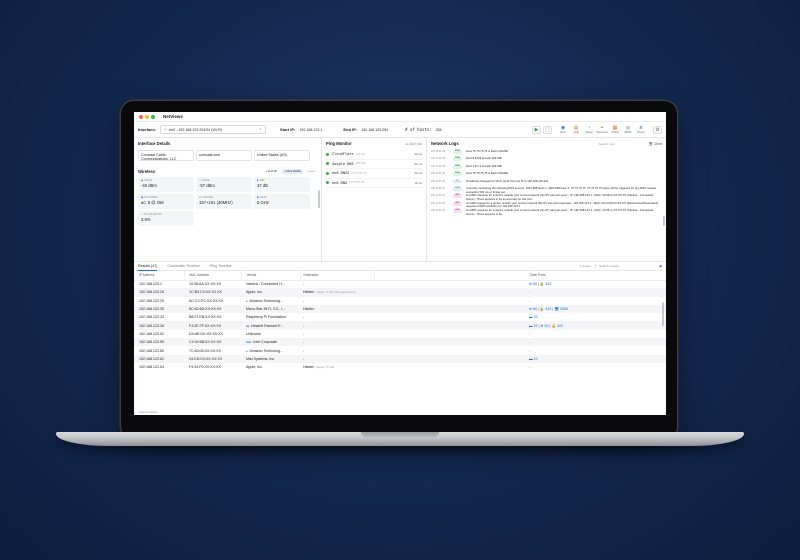 This screenshot has width=800, height=560. Describe the element at coordinates (615, 129) in the screenshot. I see `tool-button-subnet: ▦ Subnet` at that location.